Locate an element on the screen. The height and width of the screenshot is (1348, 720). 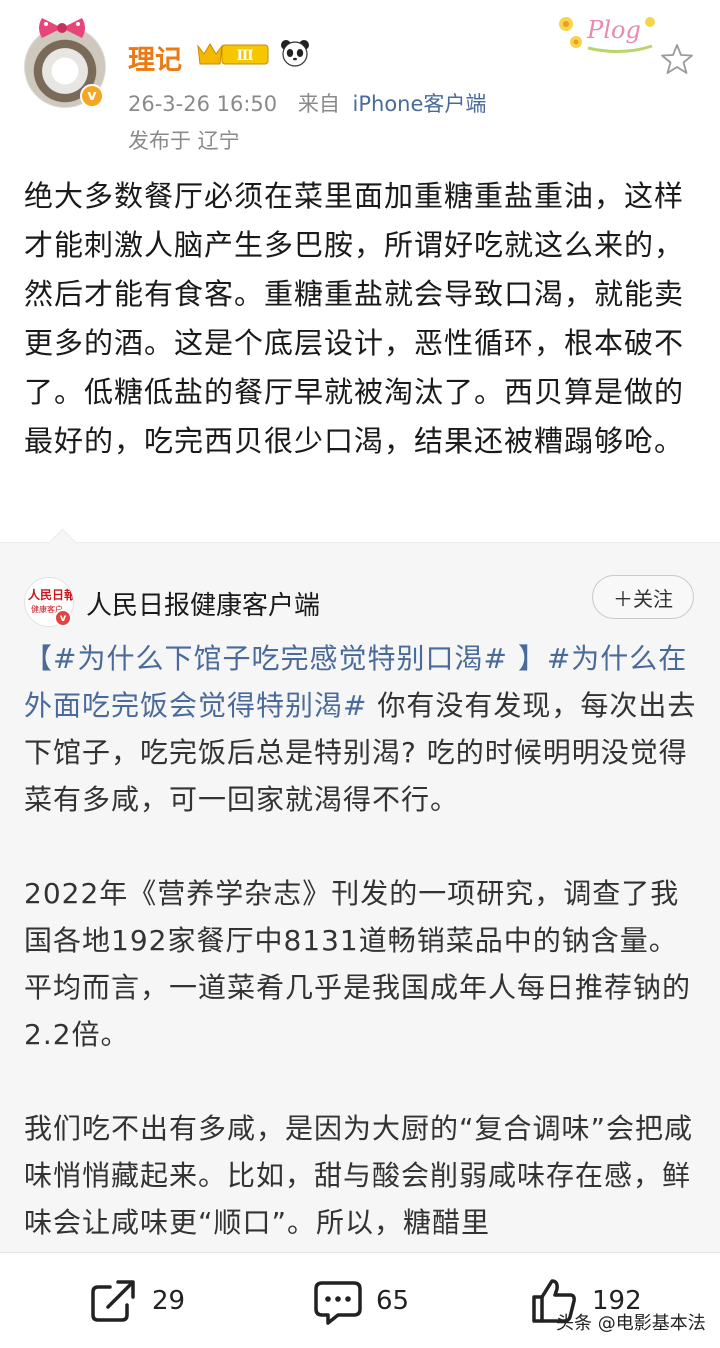
repost-count: 29 is located at coordinates (169, 1301).